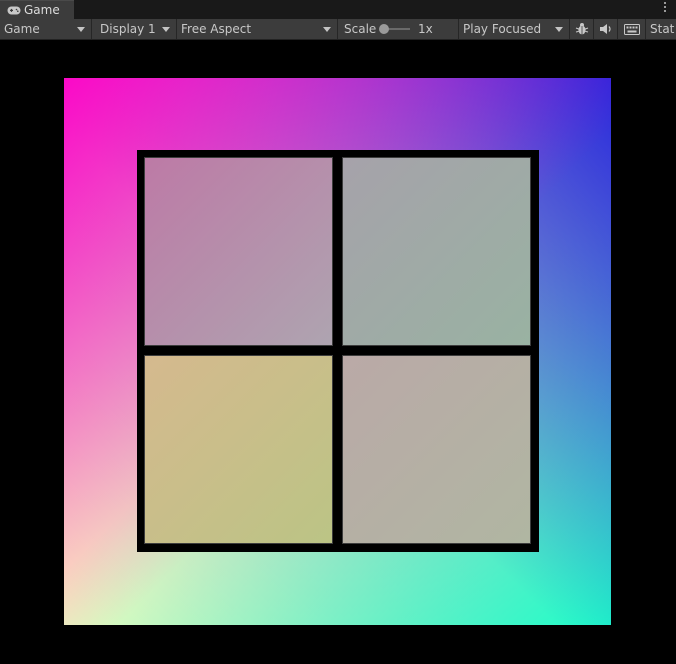  I want to click on play-mode-dropdown: Play Focused, so click(514, 29).